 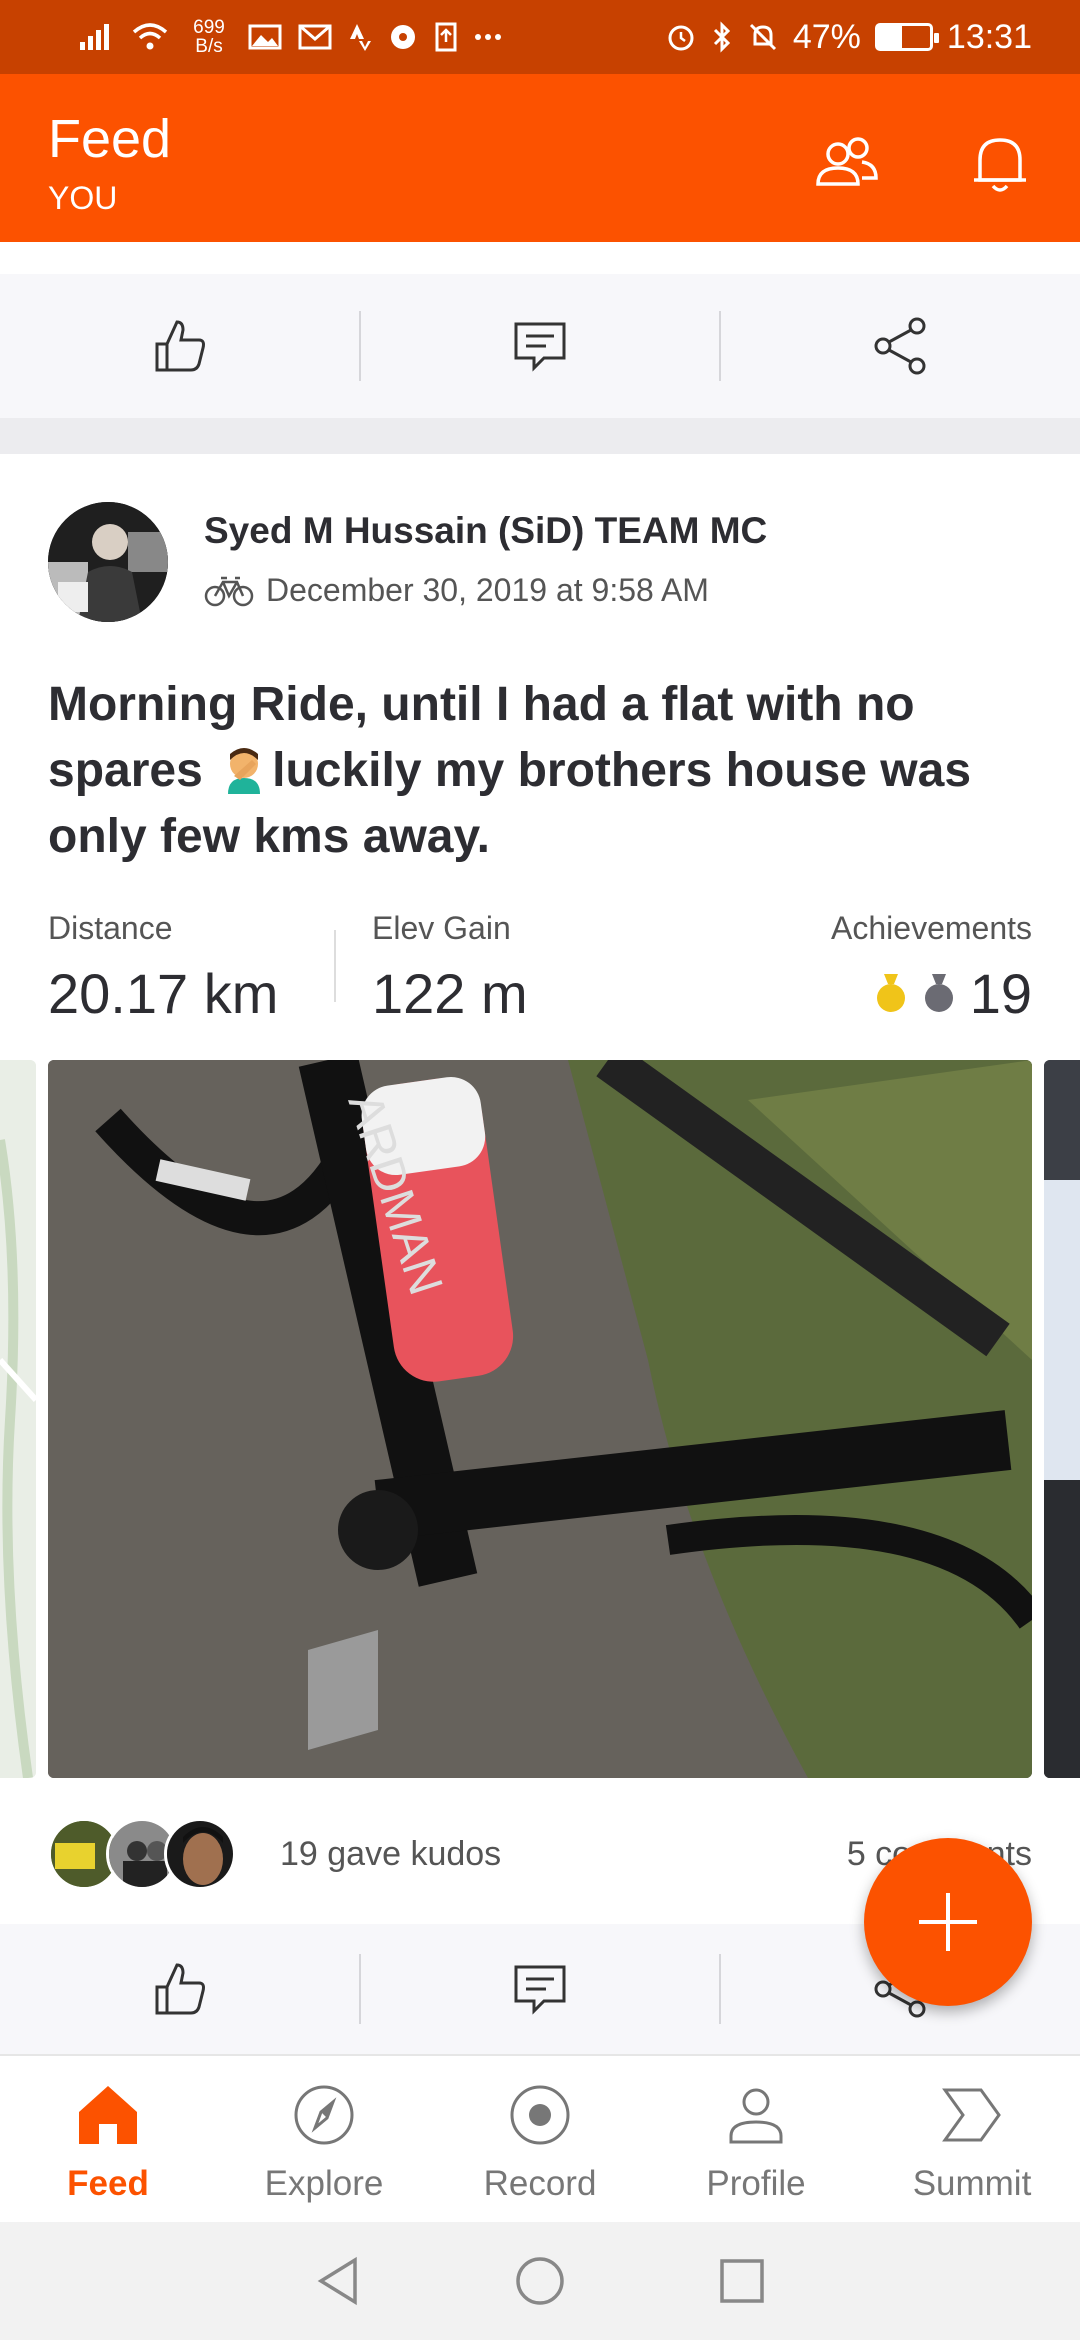 What do you see at coordinates (487, 590) in the screenshot?
I see `activity-date: December 30, 2019 at 9:58 AM` at bounding box center [487, 590].